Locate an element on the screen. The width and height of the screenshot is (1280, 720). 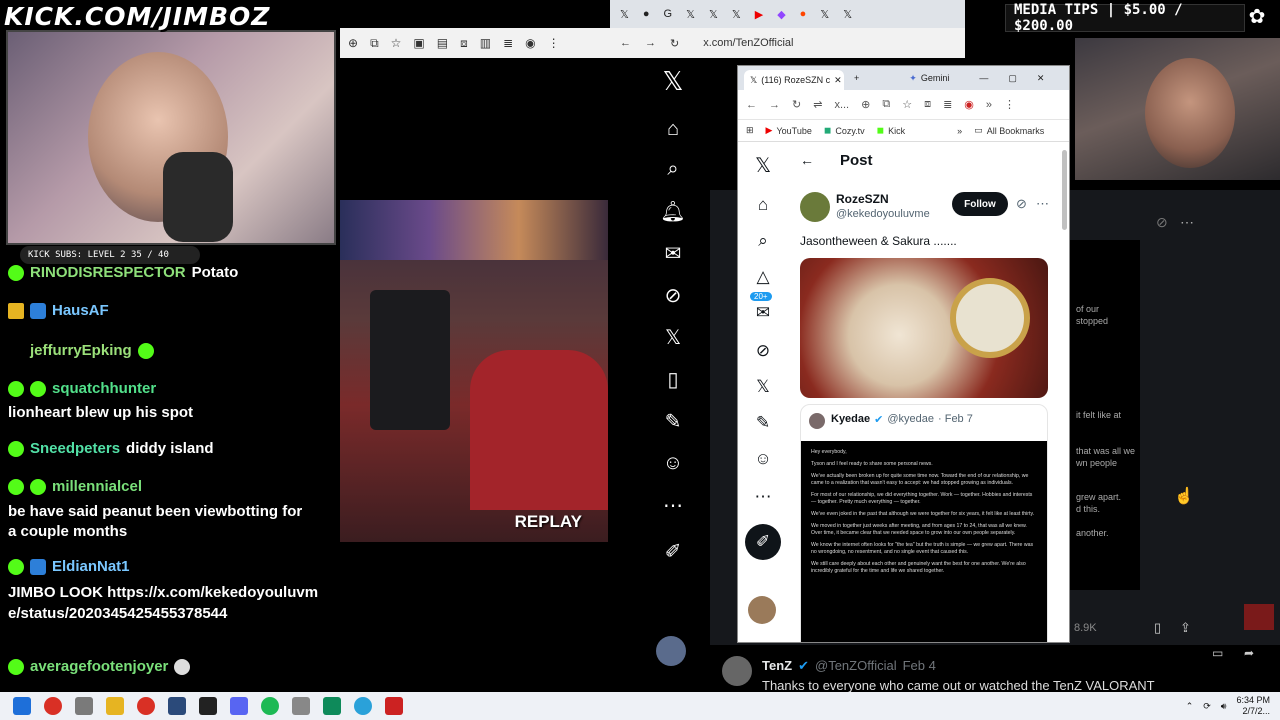
chat-username: jeffurryEpking is located at coordinates (81, 350).